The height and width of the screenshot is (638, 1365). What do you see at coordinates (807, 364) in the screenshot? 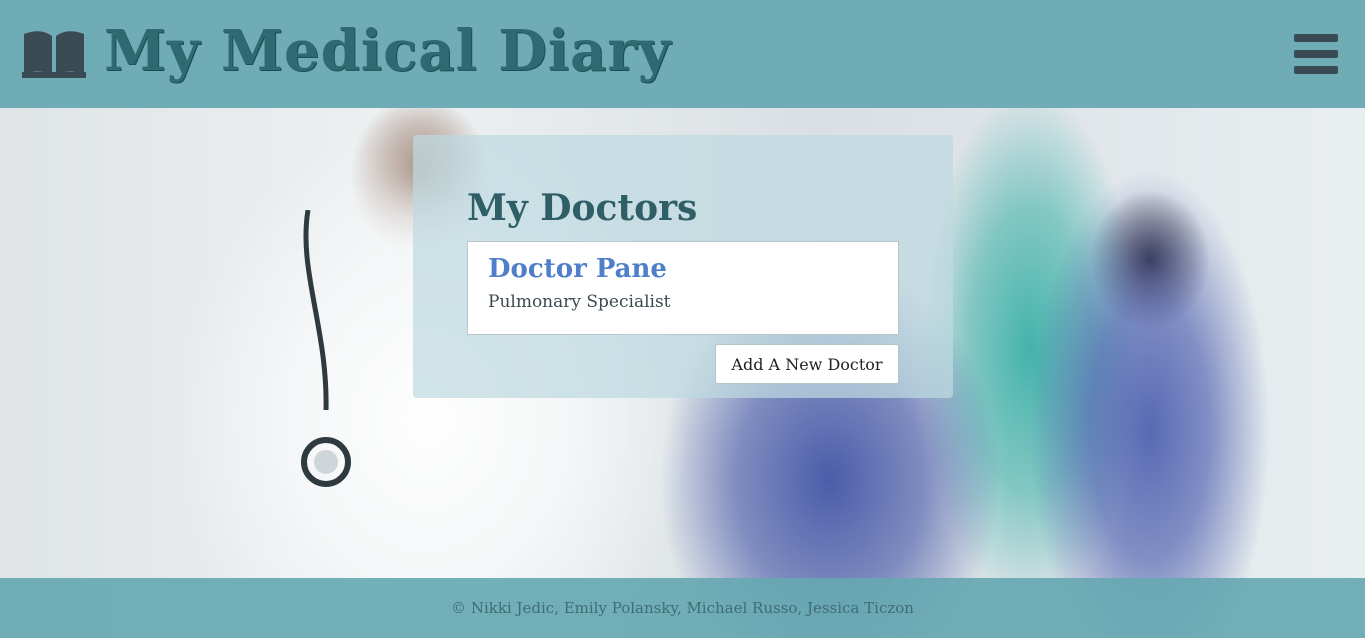
I see `add-doctor-button: Add A New Doctor` at bounding box center [807, 364].